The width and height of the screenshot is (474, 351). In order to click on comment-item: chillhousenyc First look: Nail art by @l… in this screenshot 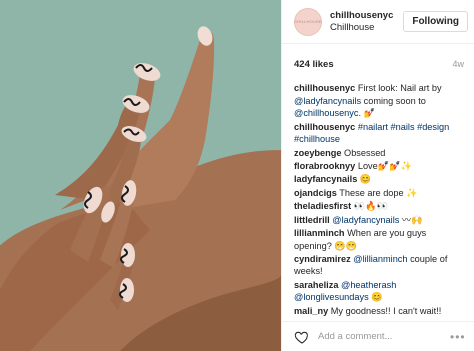, I will do `click(379, 101)`.